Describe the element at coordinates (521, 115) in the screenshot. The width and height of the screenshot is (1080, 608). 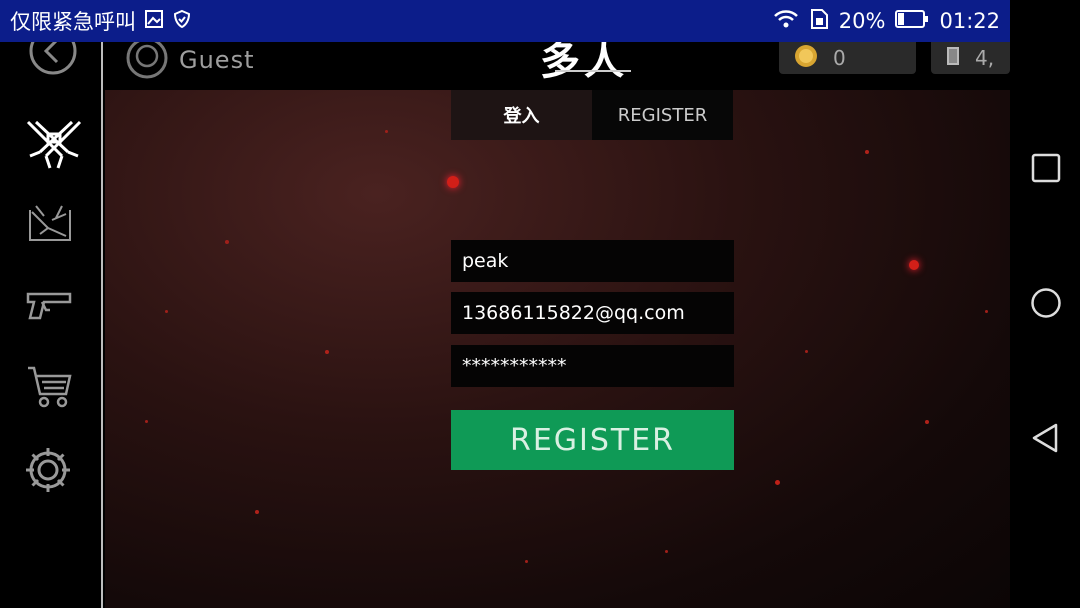
I see `tab-login: 登入` at that location.